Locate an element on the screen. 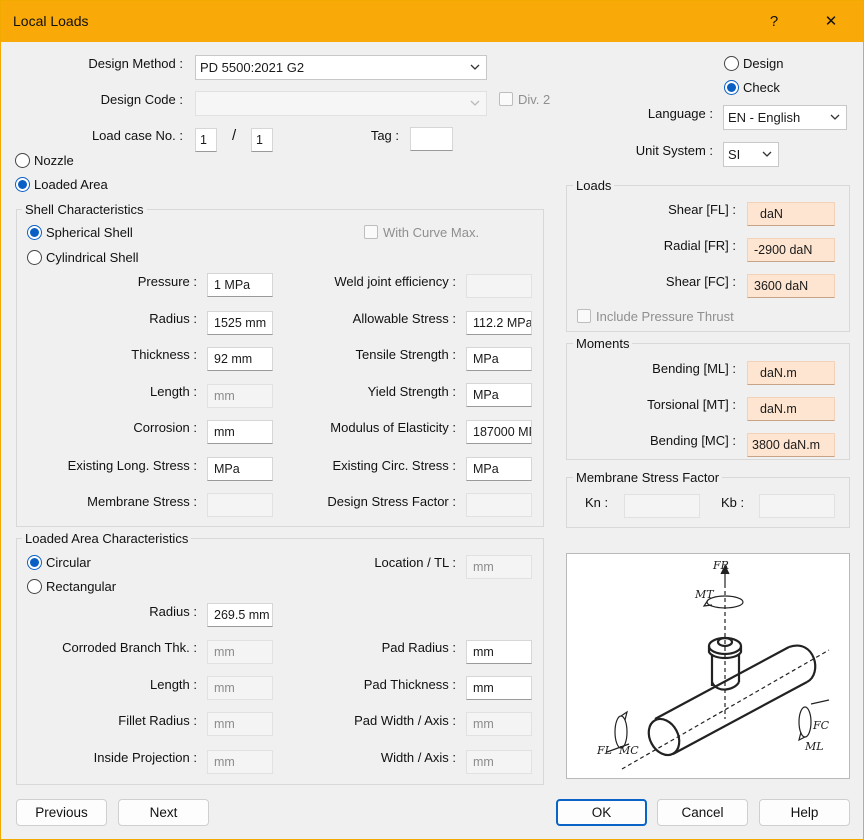  ok-button: OK is located at coordinates (601, 812).